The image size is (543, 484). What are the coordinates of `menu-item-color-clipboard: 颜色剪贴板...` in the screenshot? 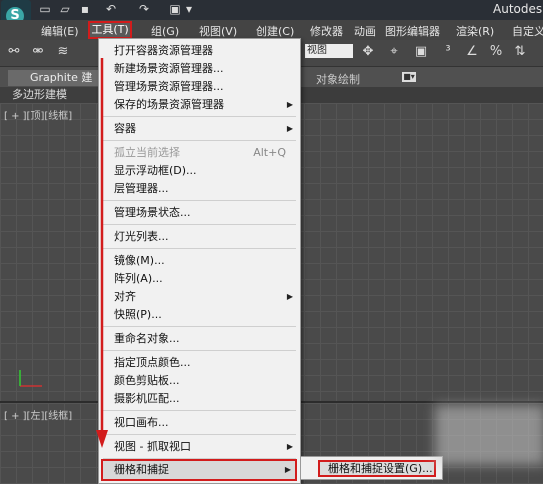 It's located at (199, 381).